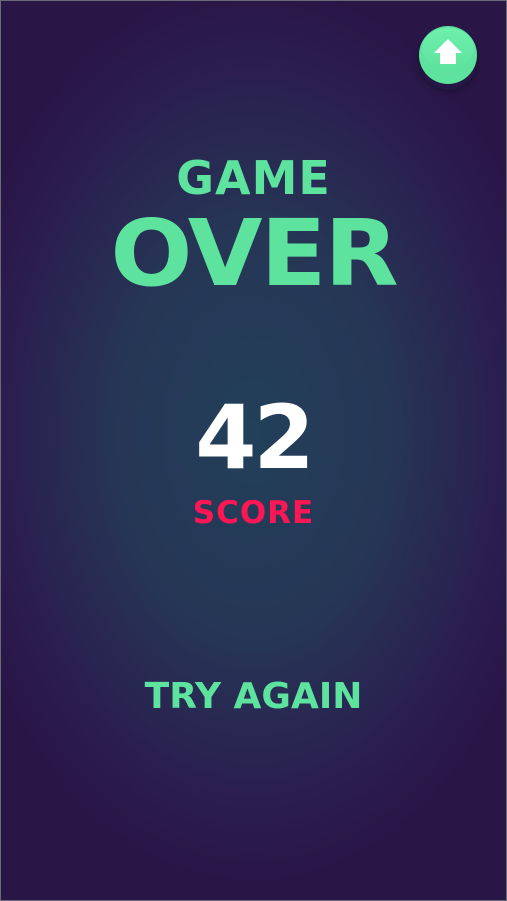 The height and width of the screenshot is (901, 507). Describe the element at coordinates (253, 697) in the screenshot. I see `try-again-button: TRY AGAIN` at that location.